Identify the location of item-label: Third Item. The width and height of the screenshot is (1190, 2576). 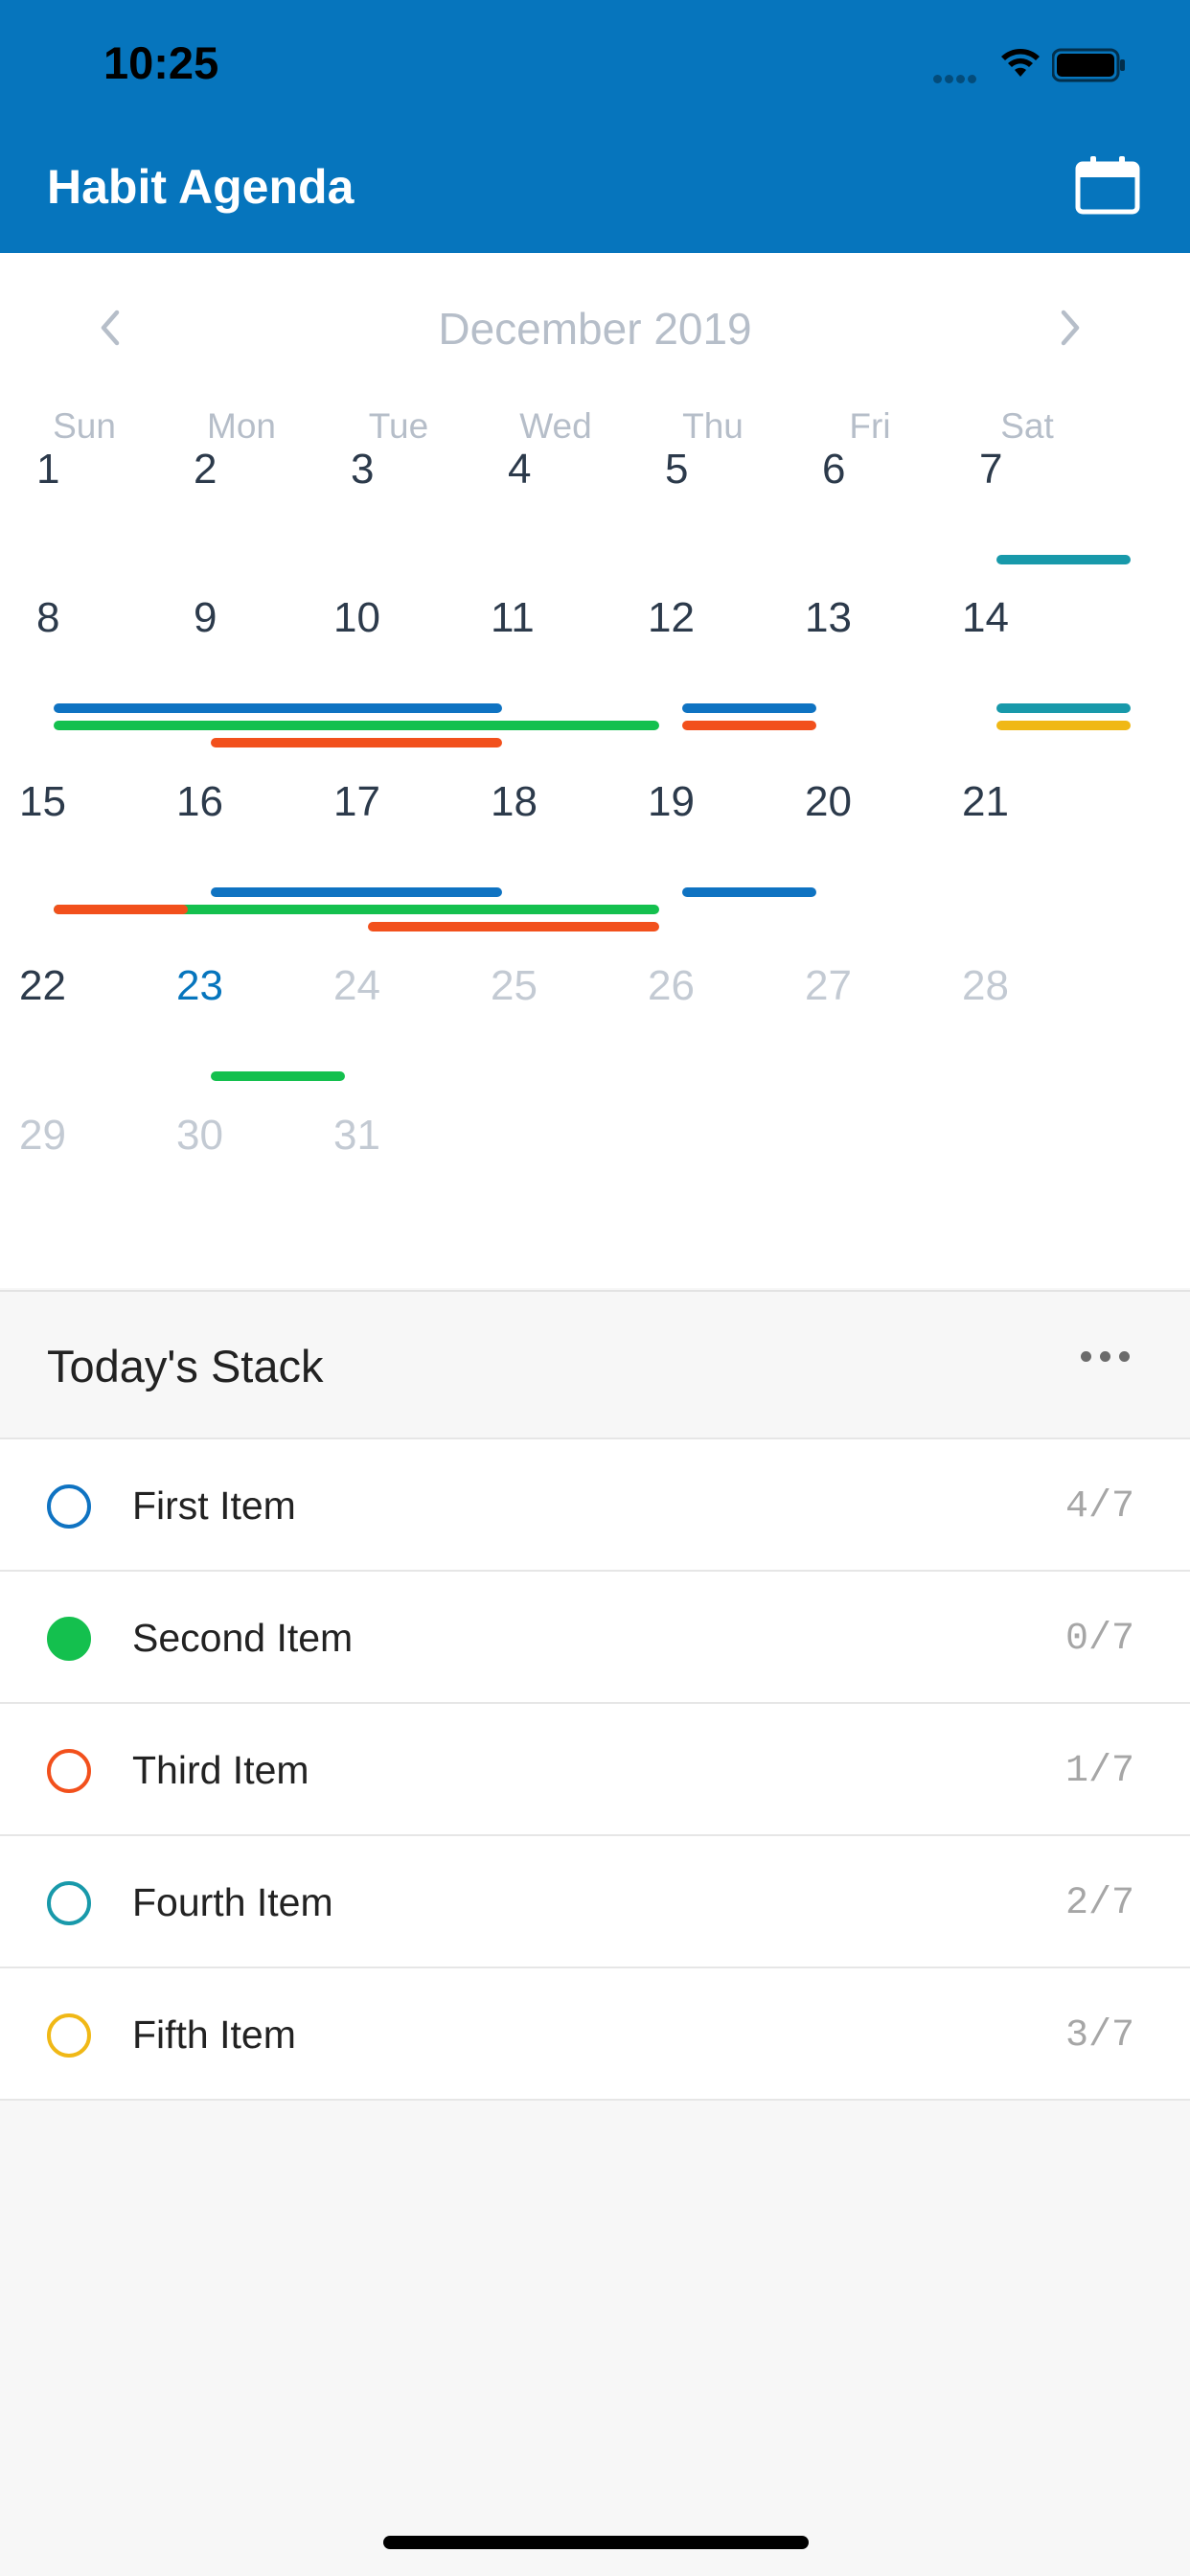
(221, 1770).